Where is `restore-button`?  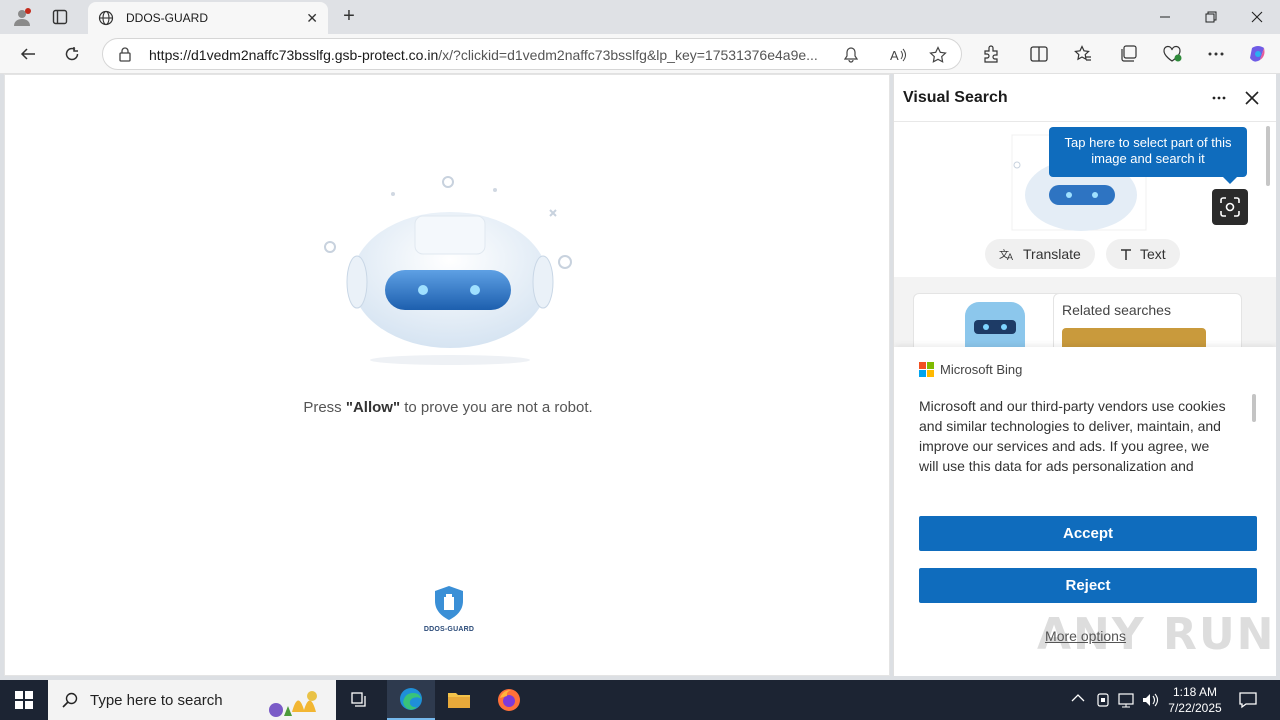
restore-button is located at coordinates (1211, 17).